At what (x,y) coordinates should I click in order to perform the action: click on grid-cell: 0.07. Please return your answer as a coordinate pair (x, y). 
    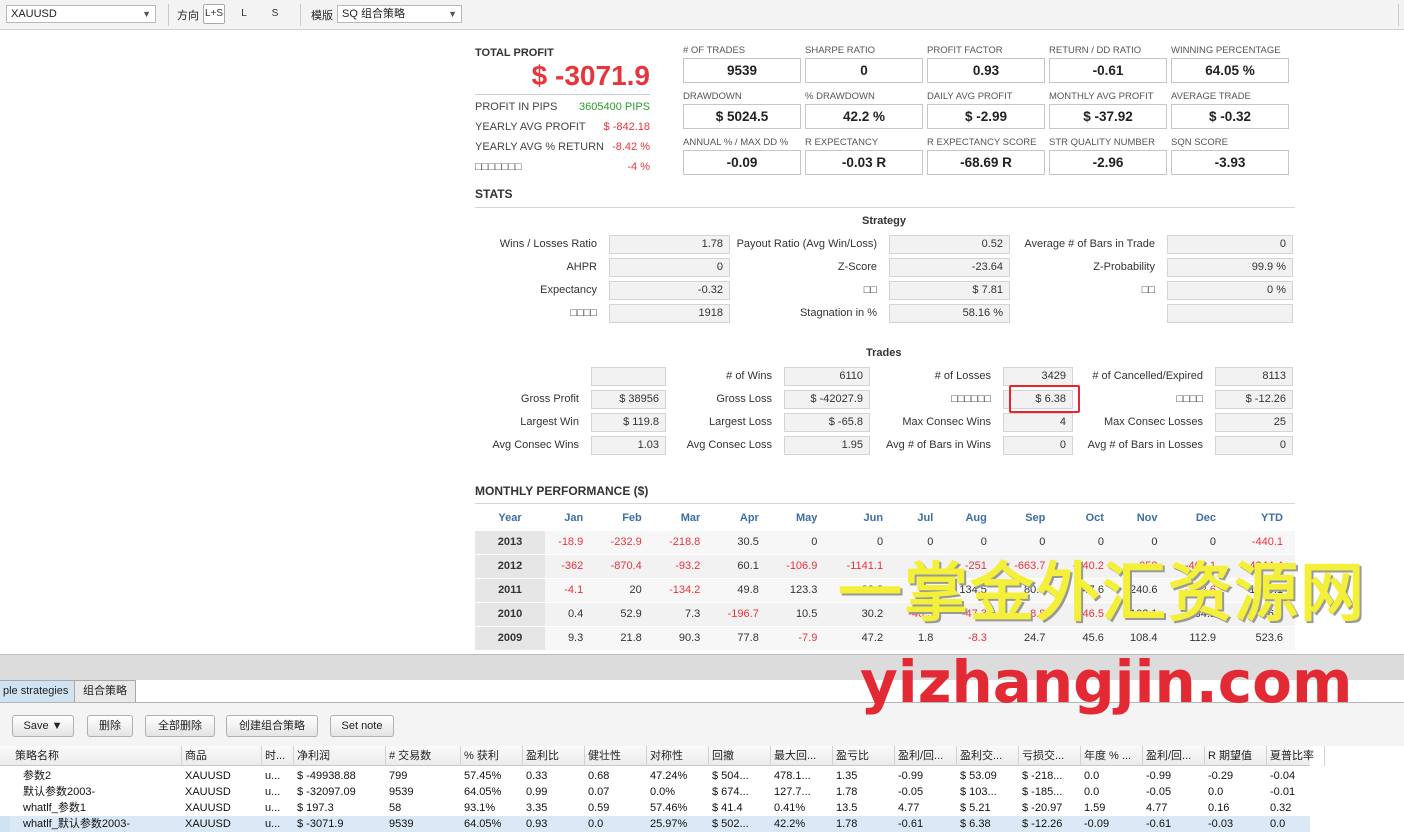
    Looking at the image, I should click on (599, 792).